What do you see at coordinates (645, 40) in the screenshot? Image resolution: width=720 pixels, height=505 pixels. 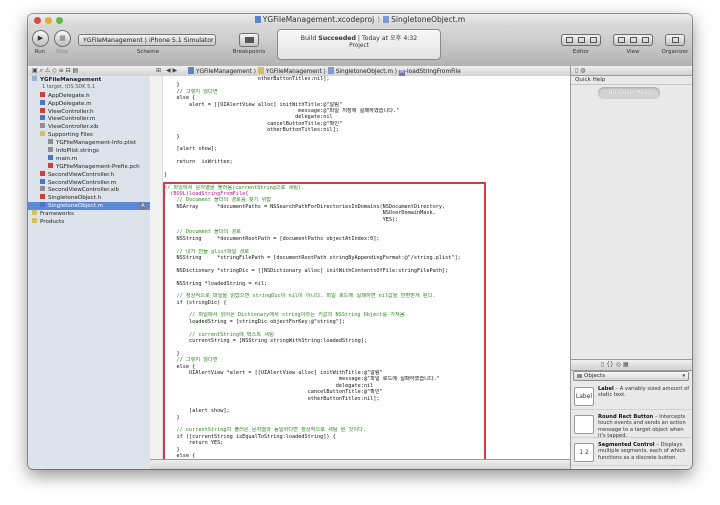 I see `utilities-toggle-icon` at bounding box center [645, 40].